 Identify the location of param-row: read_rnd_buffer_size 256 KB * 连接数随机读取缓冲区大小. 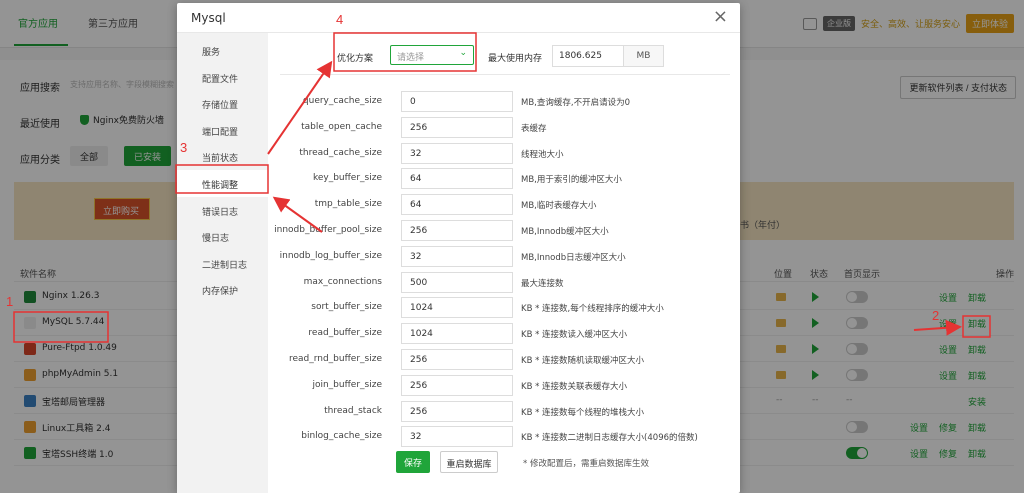
(504, 360).